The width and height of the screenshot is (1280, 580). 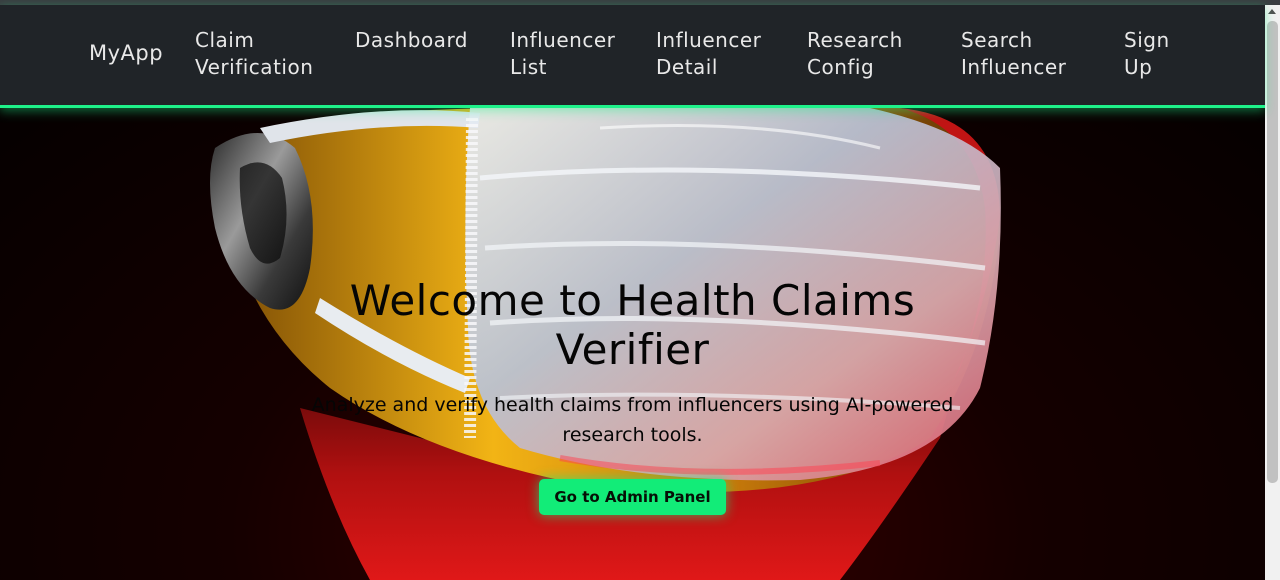 I want to click on nav-link-influencer-list: Influencer List, so click(x=562, y=54).